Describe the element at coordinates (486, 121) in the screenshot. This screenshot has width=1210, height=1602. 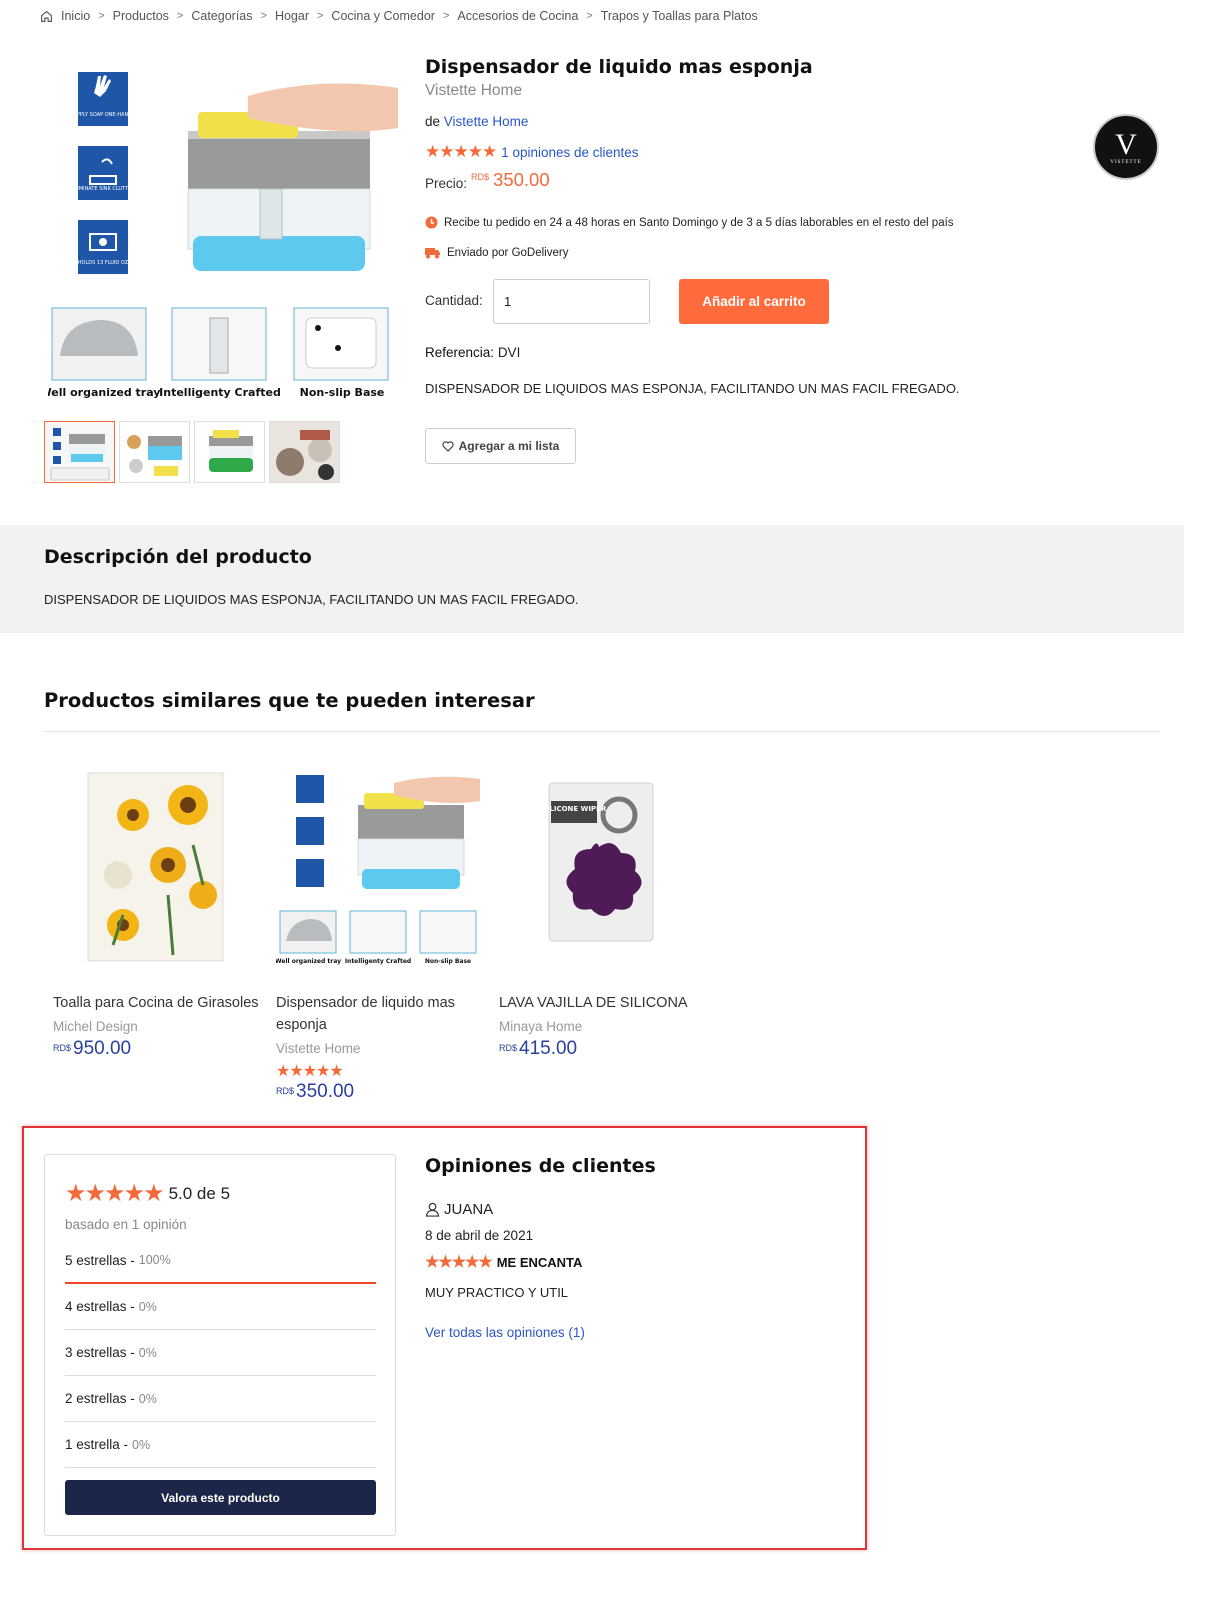
I see `seller-link: Vistette Home` at that location.